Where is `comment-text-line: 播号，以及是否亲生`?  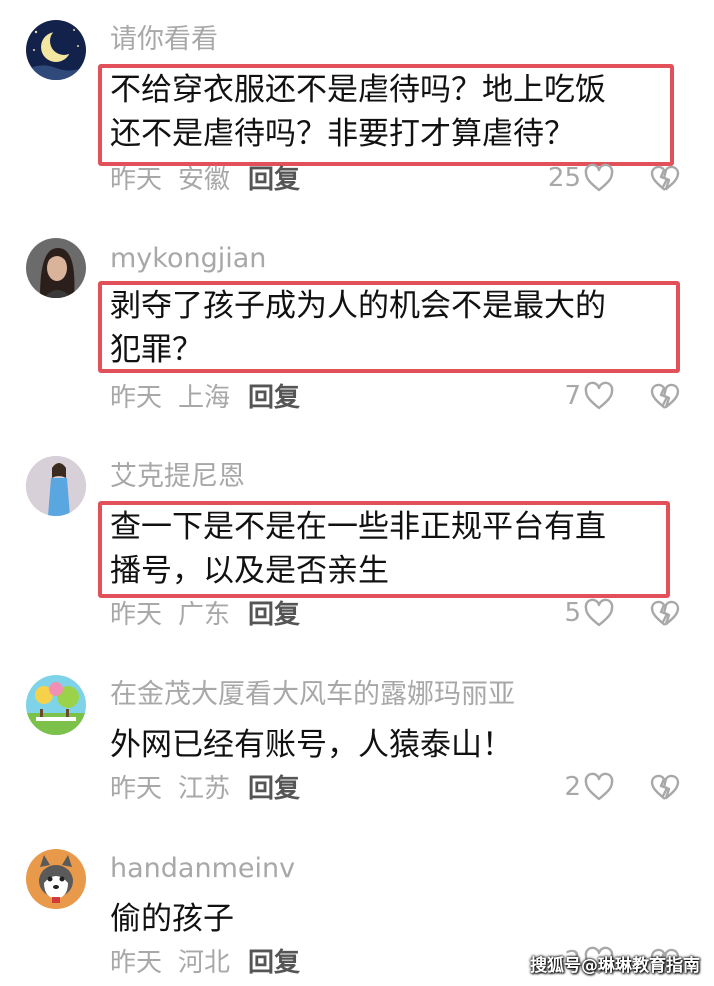
comment-text-line: 播号，以及是否亲生 is located at coordinates (249, 571).